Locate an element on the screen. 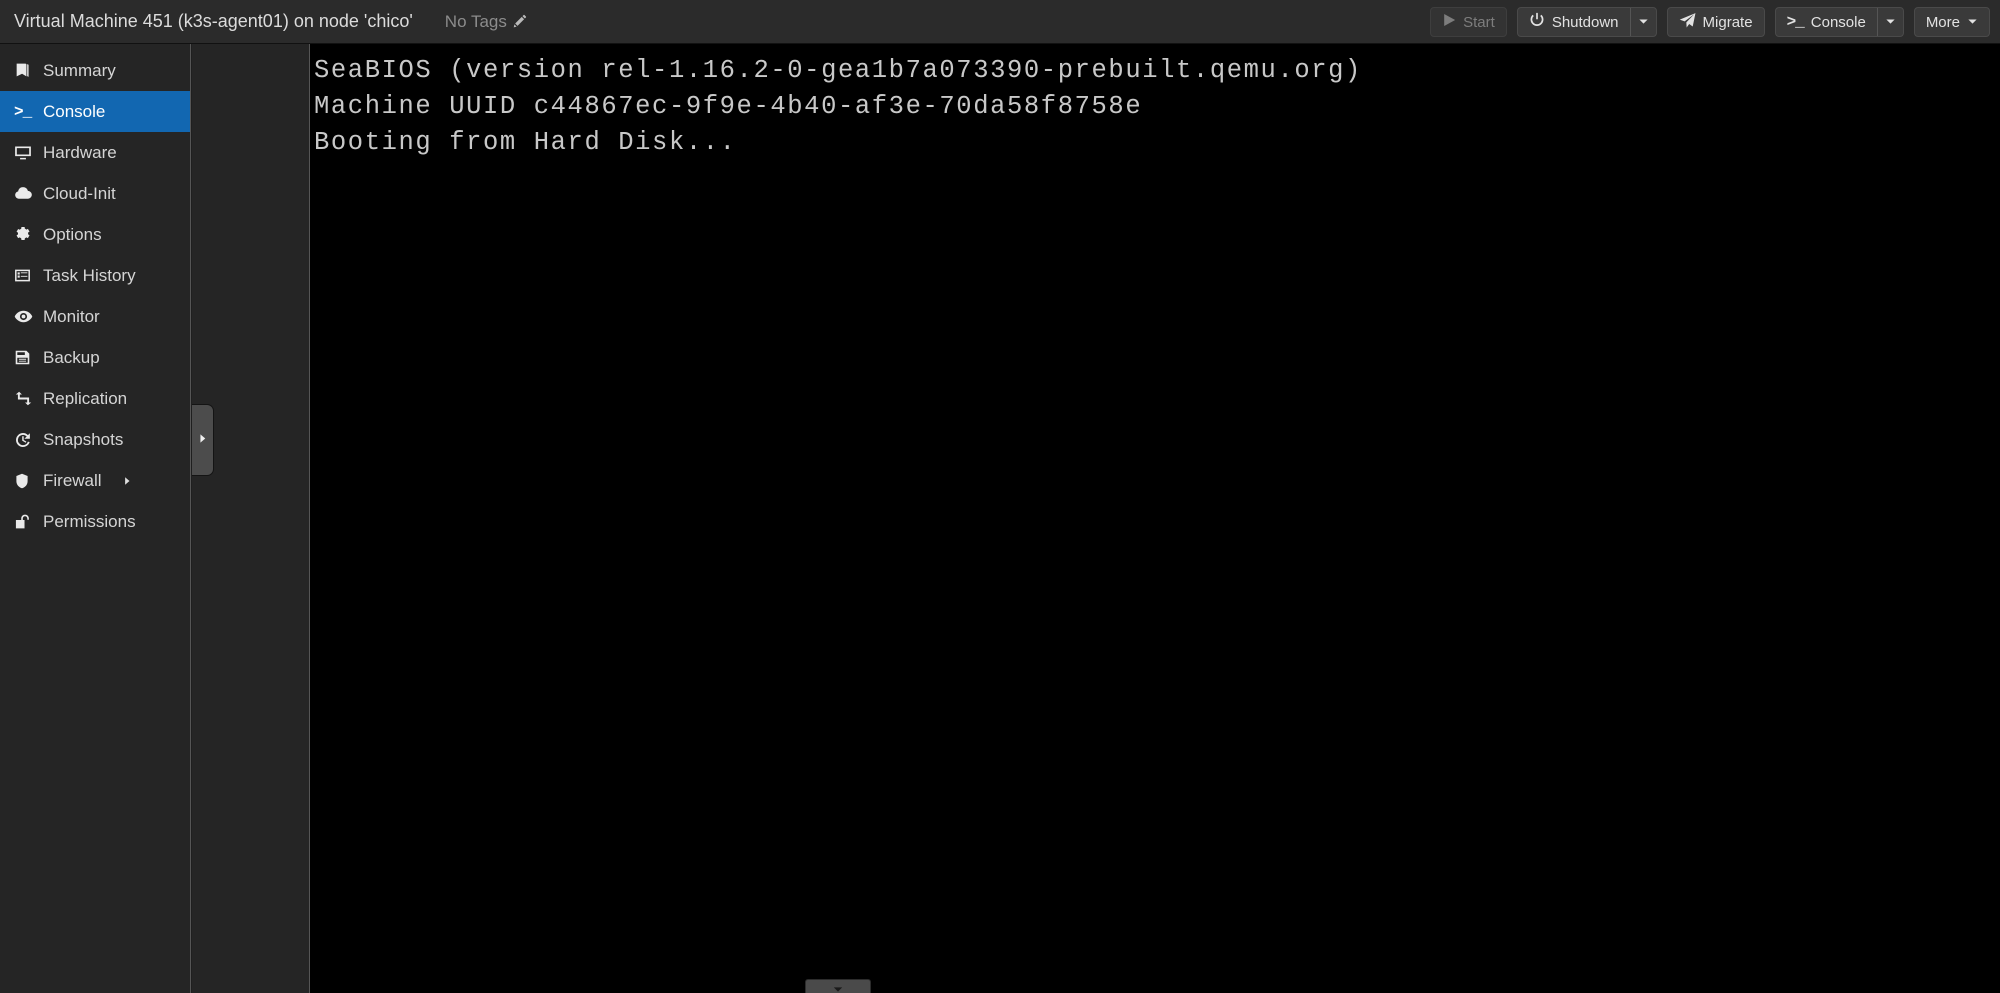 Image resolution: width=2000 pixels, height=993 pixels. cloud-icon is located at coordinates (27, 193).